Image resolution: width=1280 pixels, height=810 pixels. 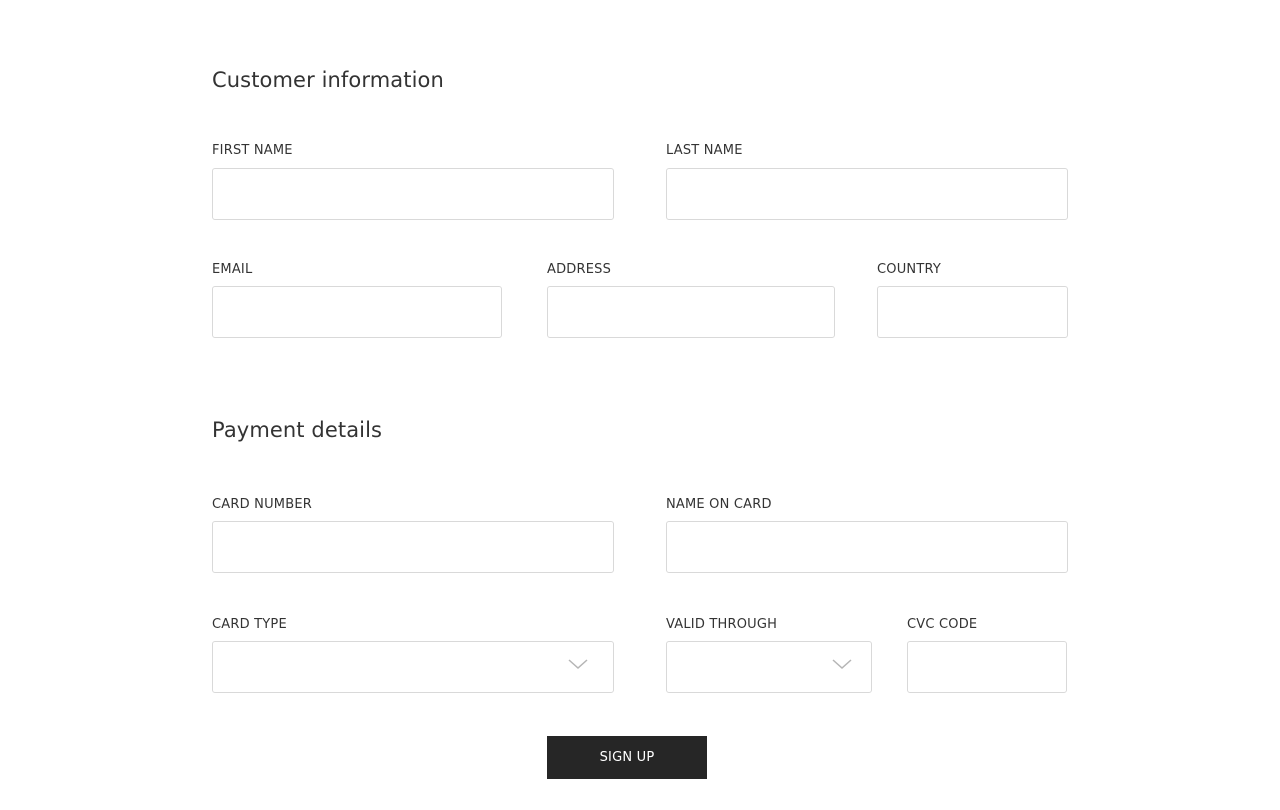 What do you see at coordinates (704, 150) in the screenshot?
I see `last-name-label: LAST NAME` at bounding box center [704, 150].